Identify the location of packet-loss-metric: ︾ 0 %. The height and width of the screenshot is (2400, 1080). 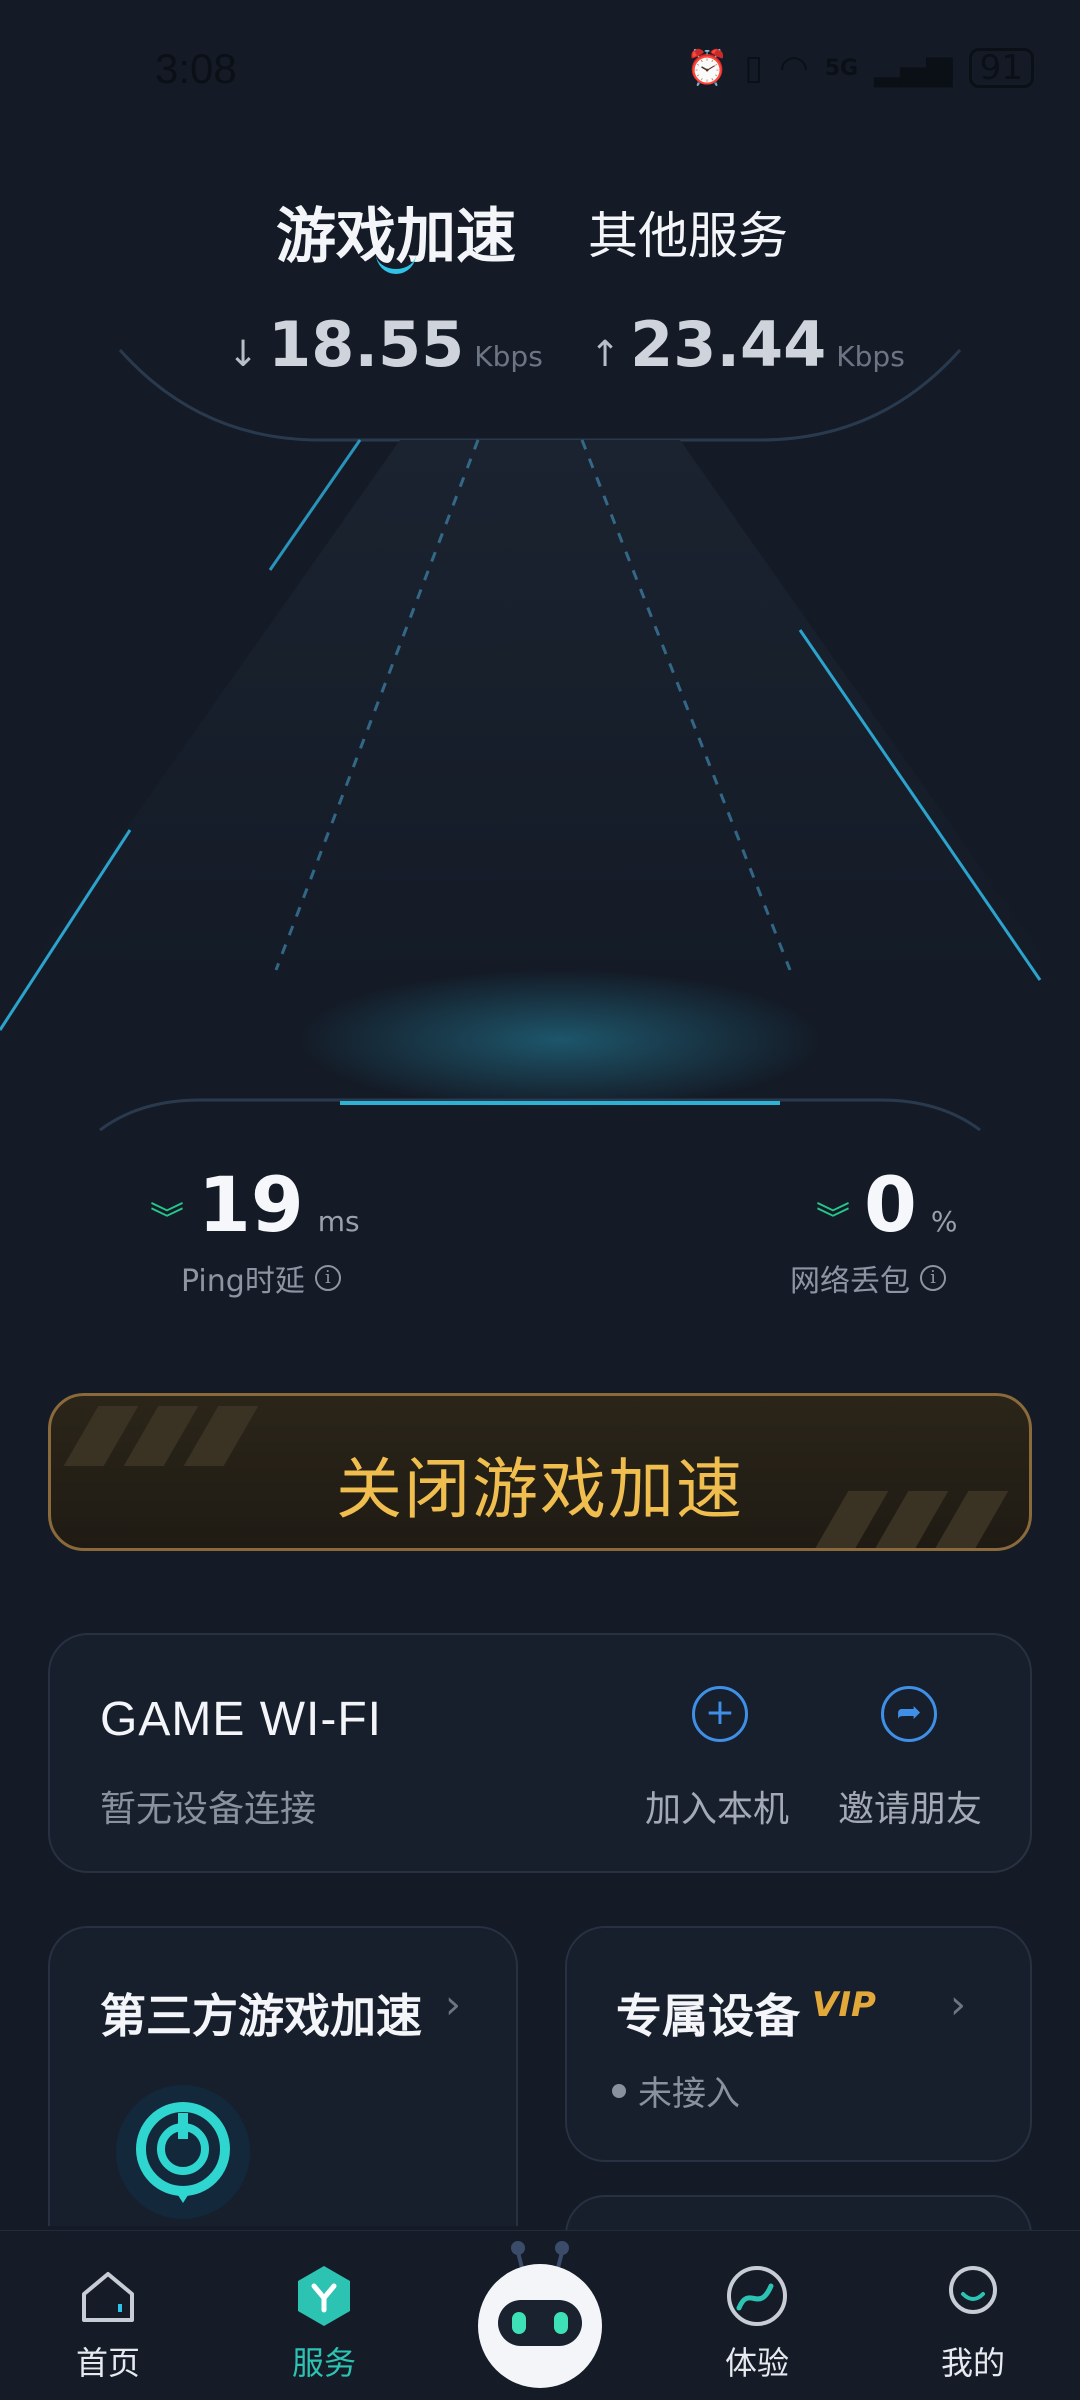
(887, 1204).